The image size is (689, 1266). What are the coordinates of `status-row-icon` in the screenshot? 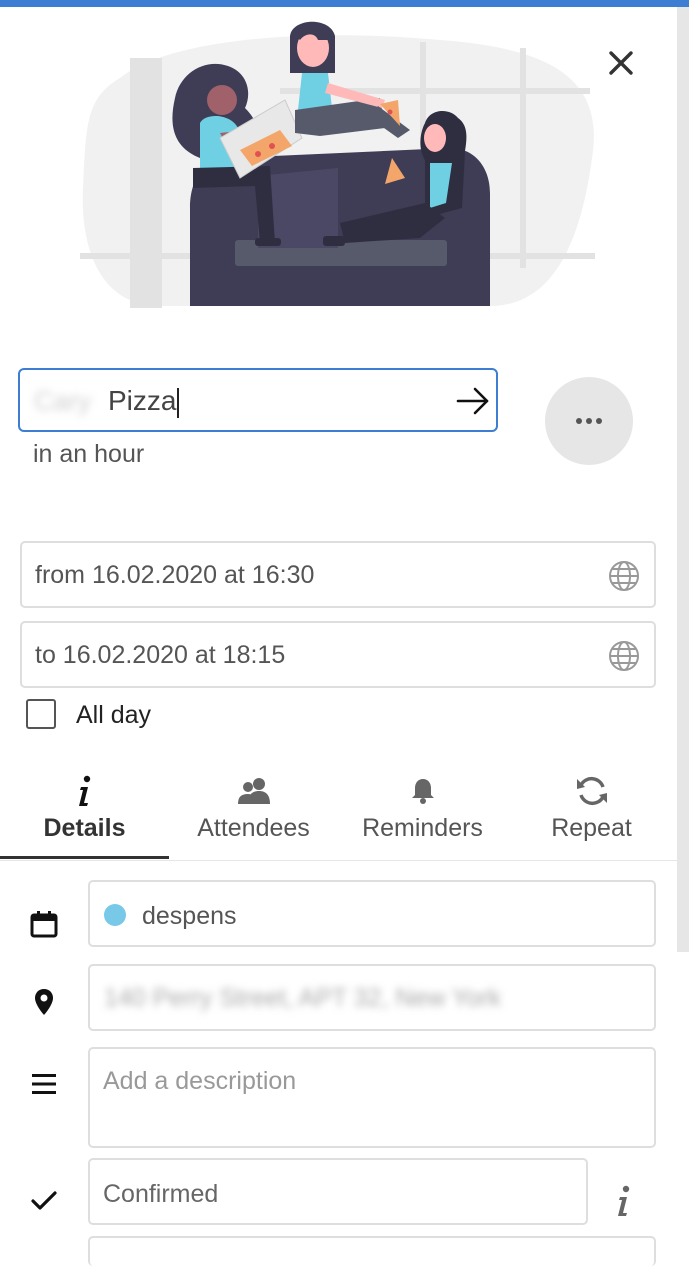 It's located at (44, 1201).